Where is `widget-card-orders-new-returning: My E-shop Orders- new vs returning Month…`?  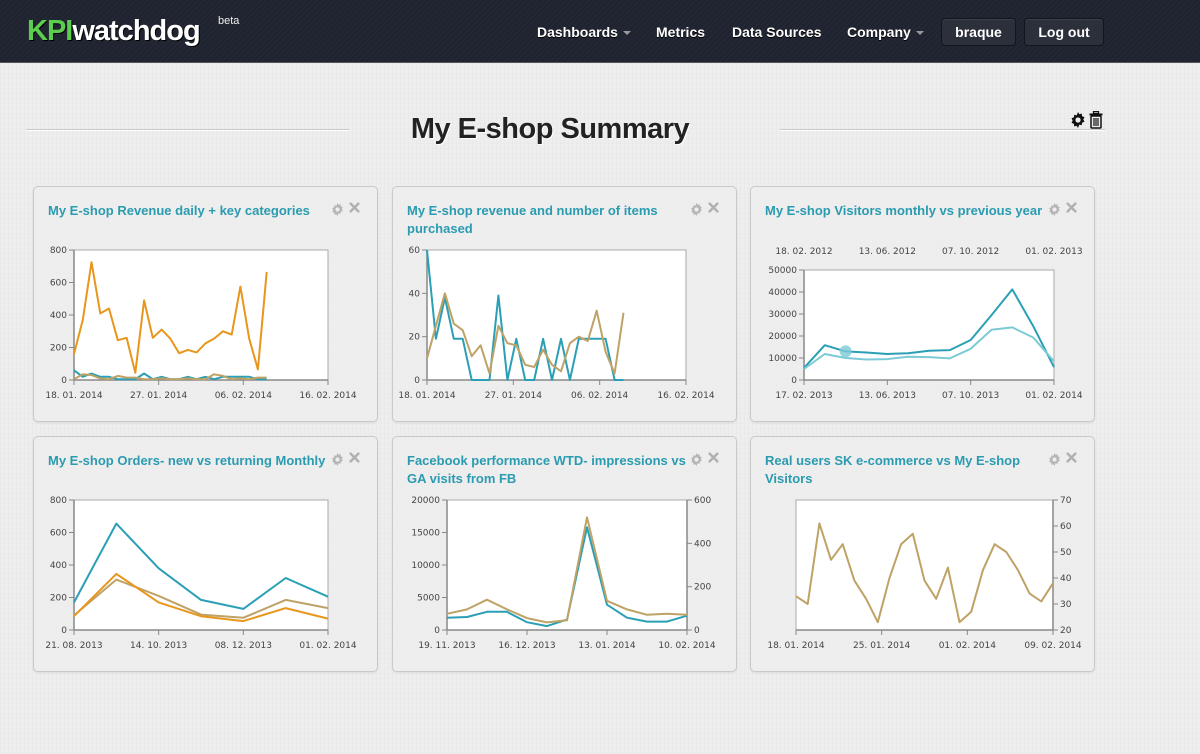
widget-card-orders-new-returning: My E-shop Orders- new vs returning Month… is located at coordinates (205, 554).